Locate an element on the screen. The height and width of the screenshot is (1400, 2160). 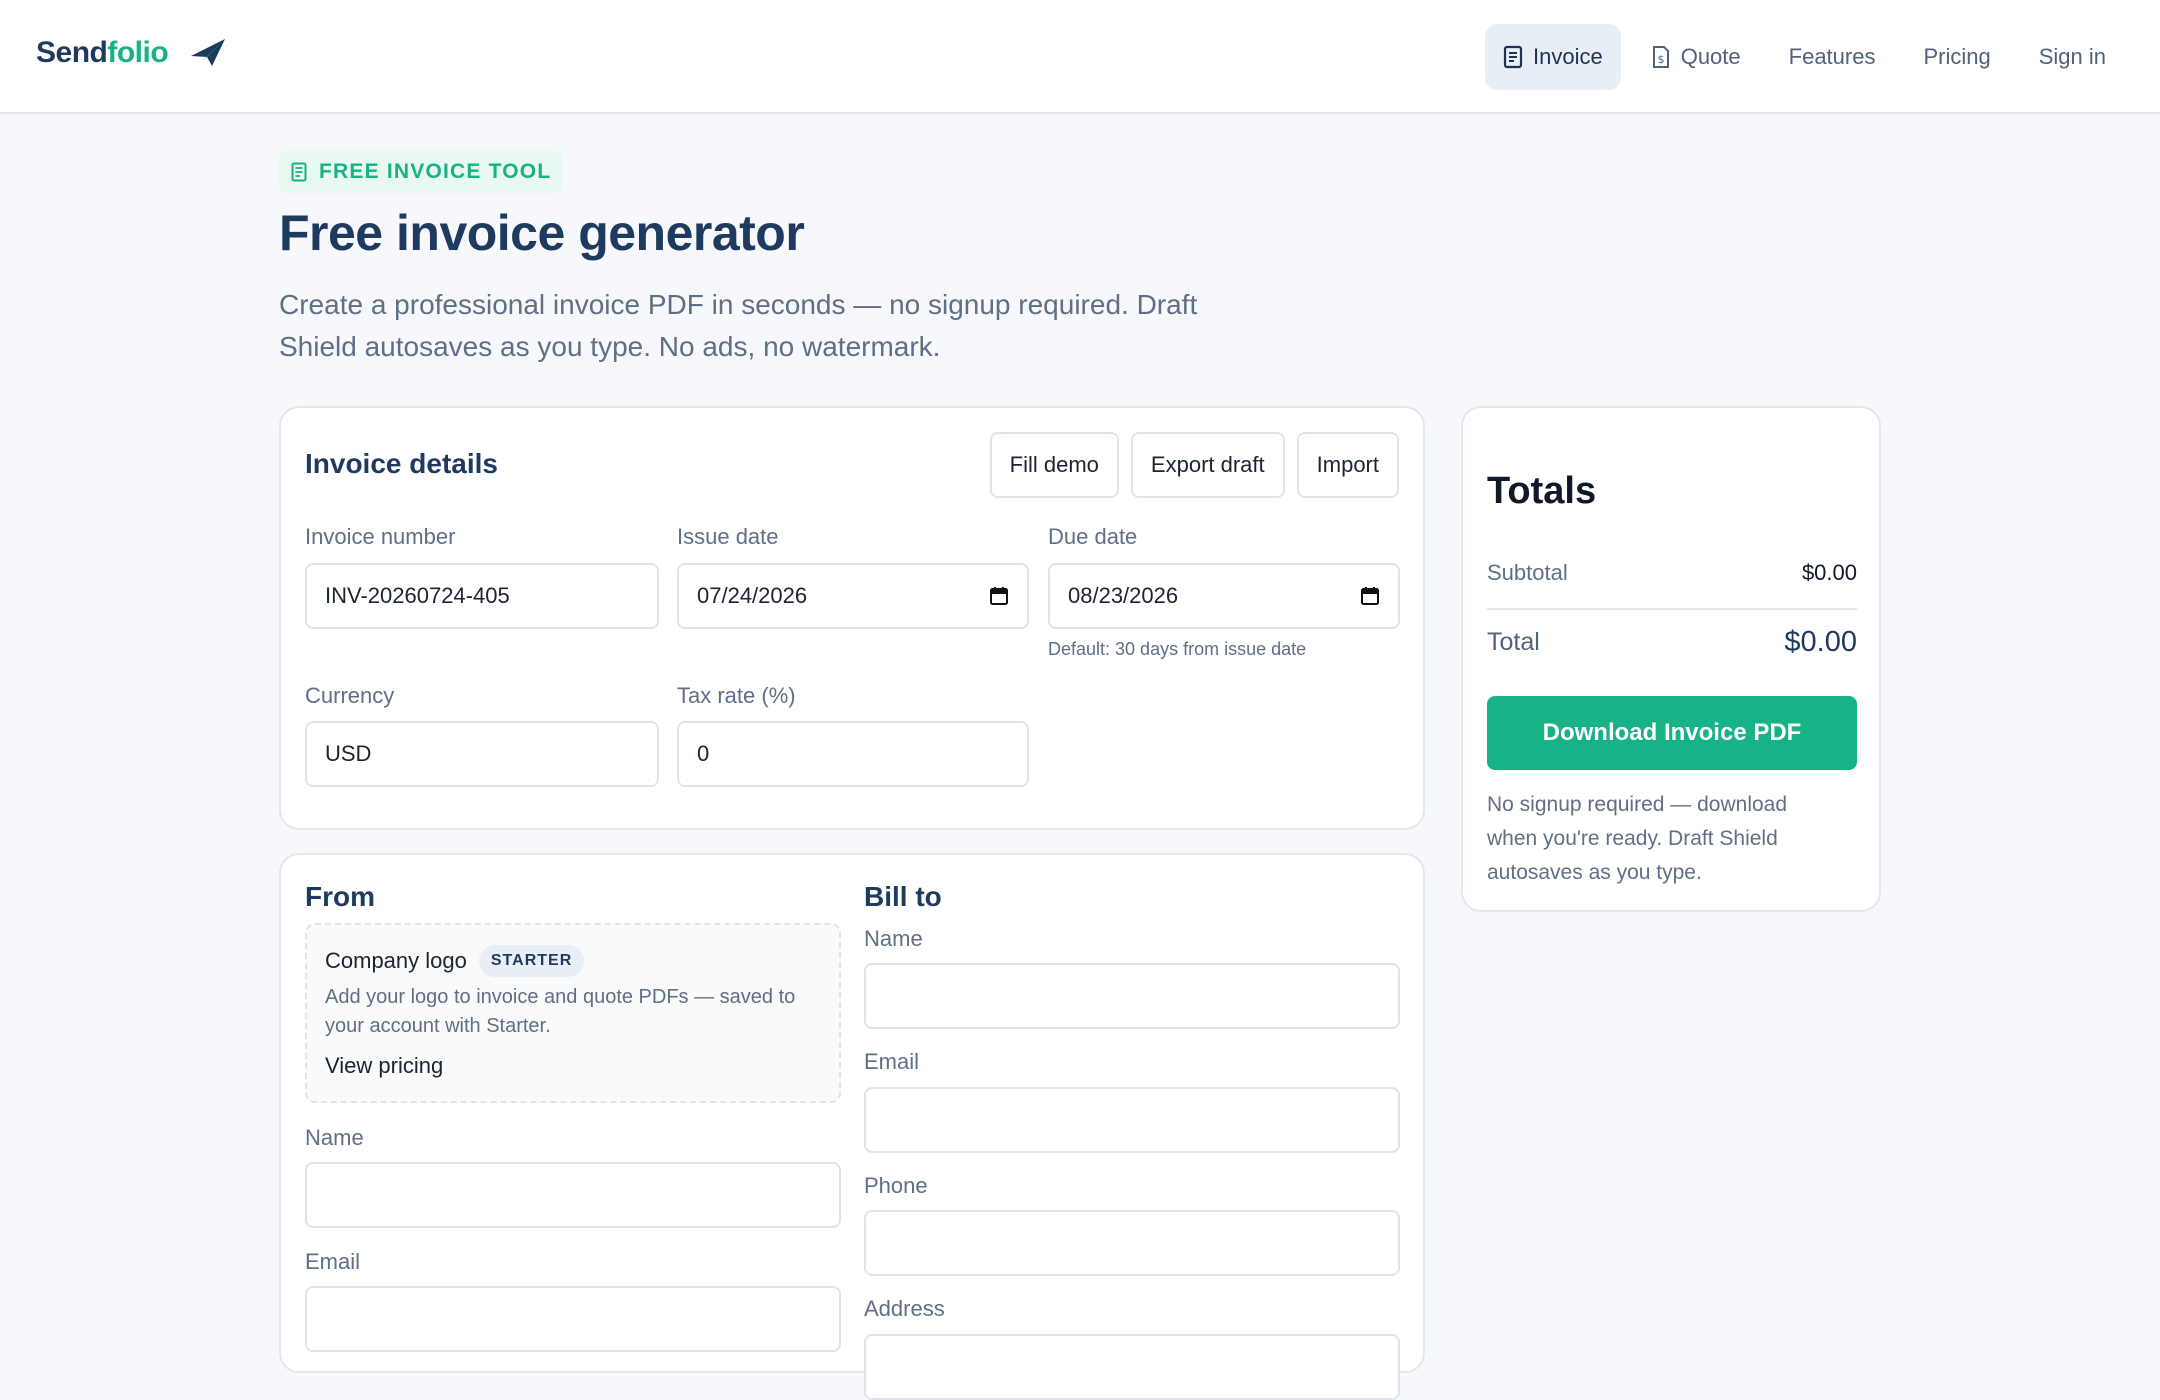
invoice-details-title: Invoice details is located at coordinates (401, 463).